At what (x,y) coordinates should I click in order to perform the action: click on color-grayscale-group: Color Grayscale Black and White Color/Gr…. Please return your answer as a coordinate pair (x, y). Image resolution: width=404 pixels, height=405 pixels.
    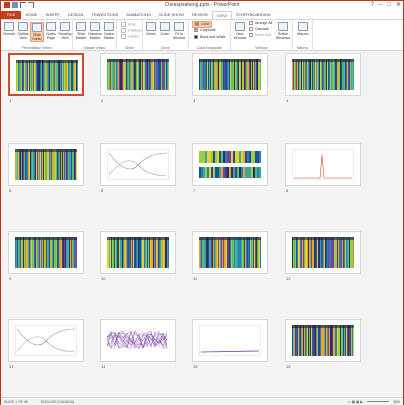
    Looking at the image, I should click on (210, 35).